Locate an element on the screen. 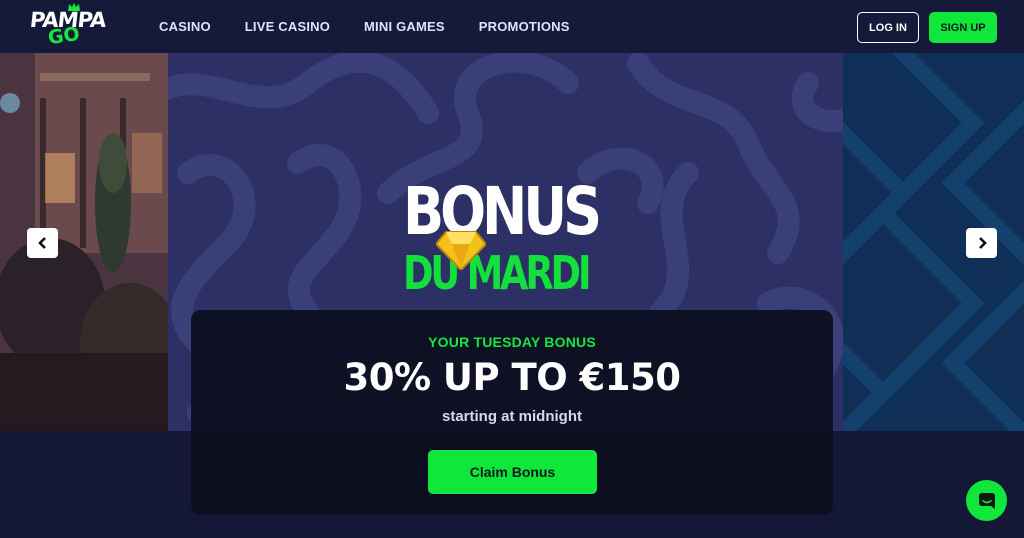 Image resolution: width=1024 pixels, height=538 pixels. main-nav: CASINO LIVE CASINO MINI GAMES PROMOTIONS is located at coordinates (381, 26).